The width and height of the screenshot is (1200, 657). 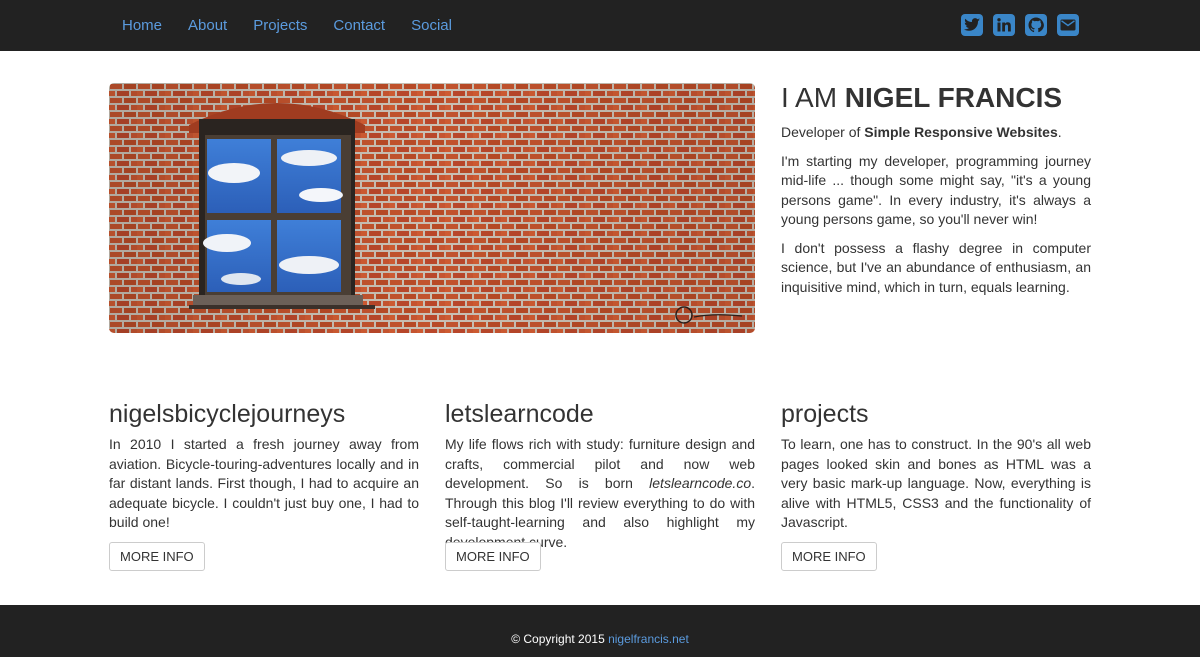 I want to click on title-prefix: I AM, so click(x=809, y=97).